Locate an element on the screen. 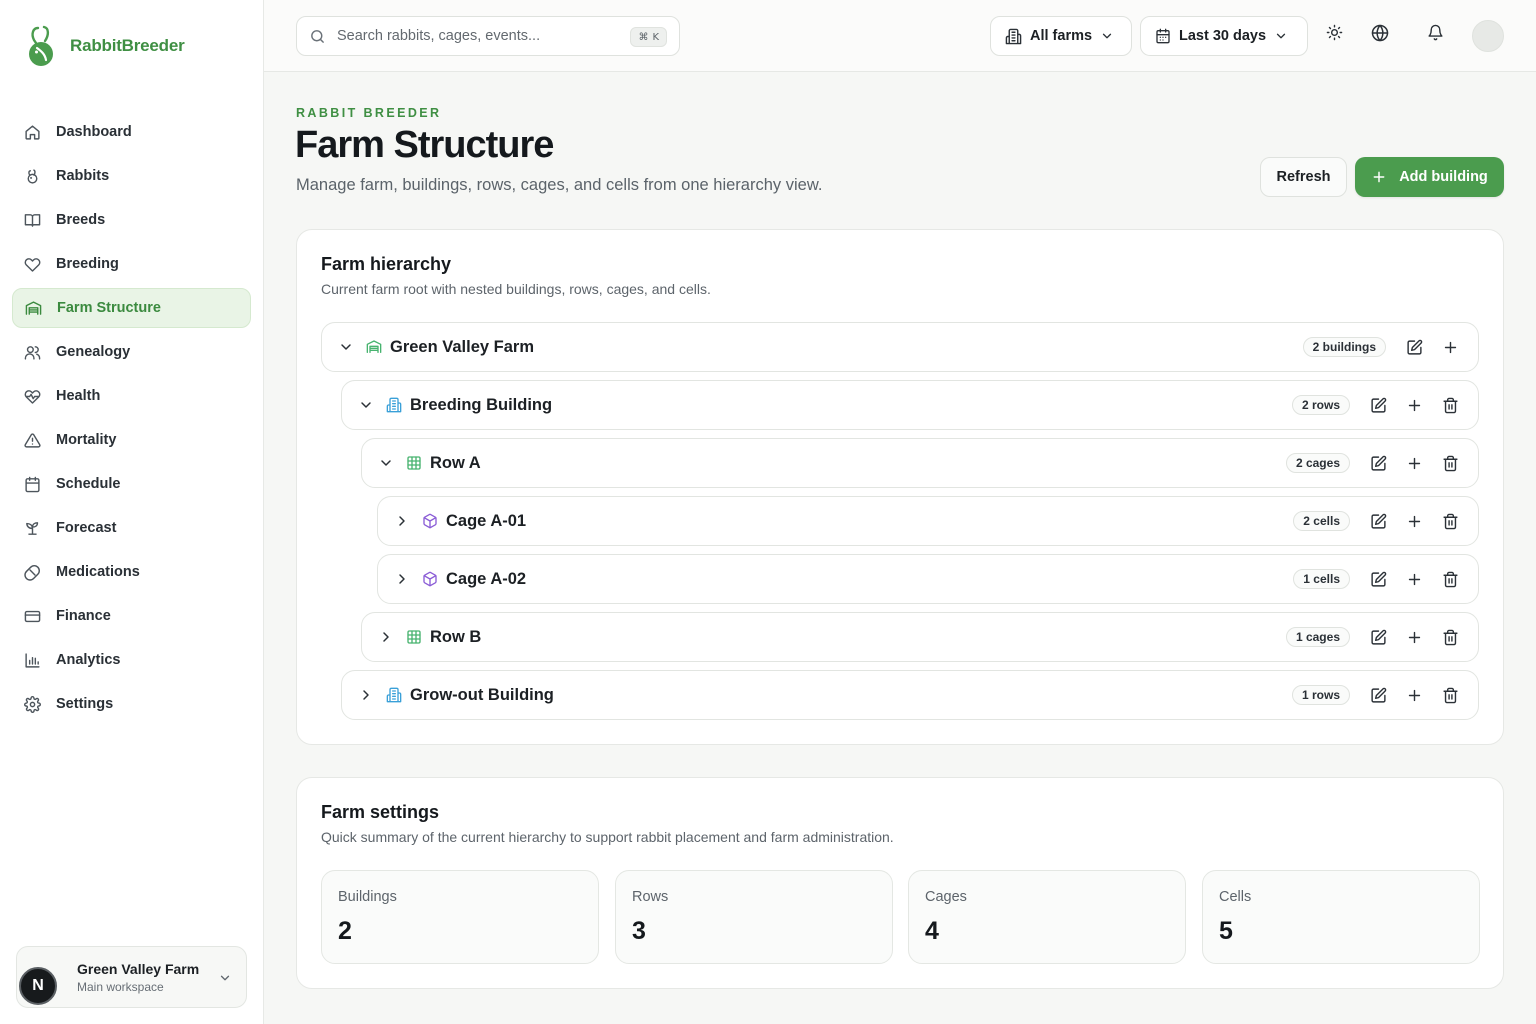 The width and height of the screenshot is (1536, 1024). tree-node-row: Row B 1 cages is located at coordinates (920, 637).